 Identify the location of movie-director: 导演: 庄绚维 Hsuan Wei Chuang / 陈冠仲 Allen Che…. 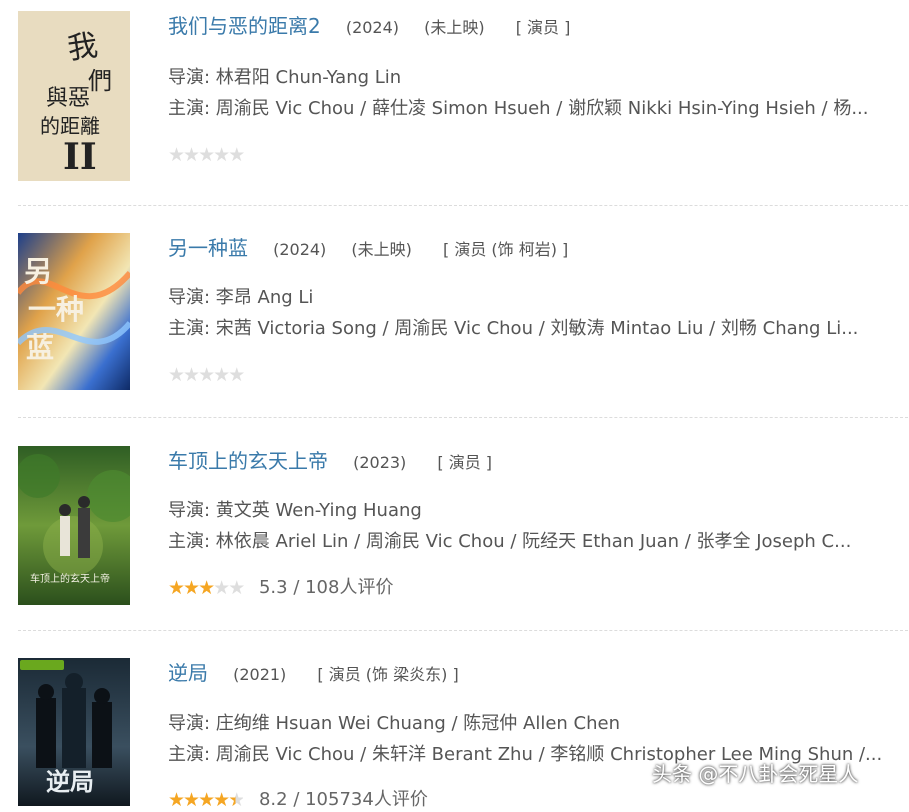
(394, 723).